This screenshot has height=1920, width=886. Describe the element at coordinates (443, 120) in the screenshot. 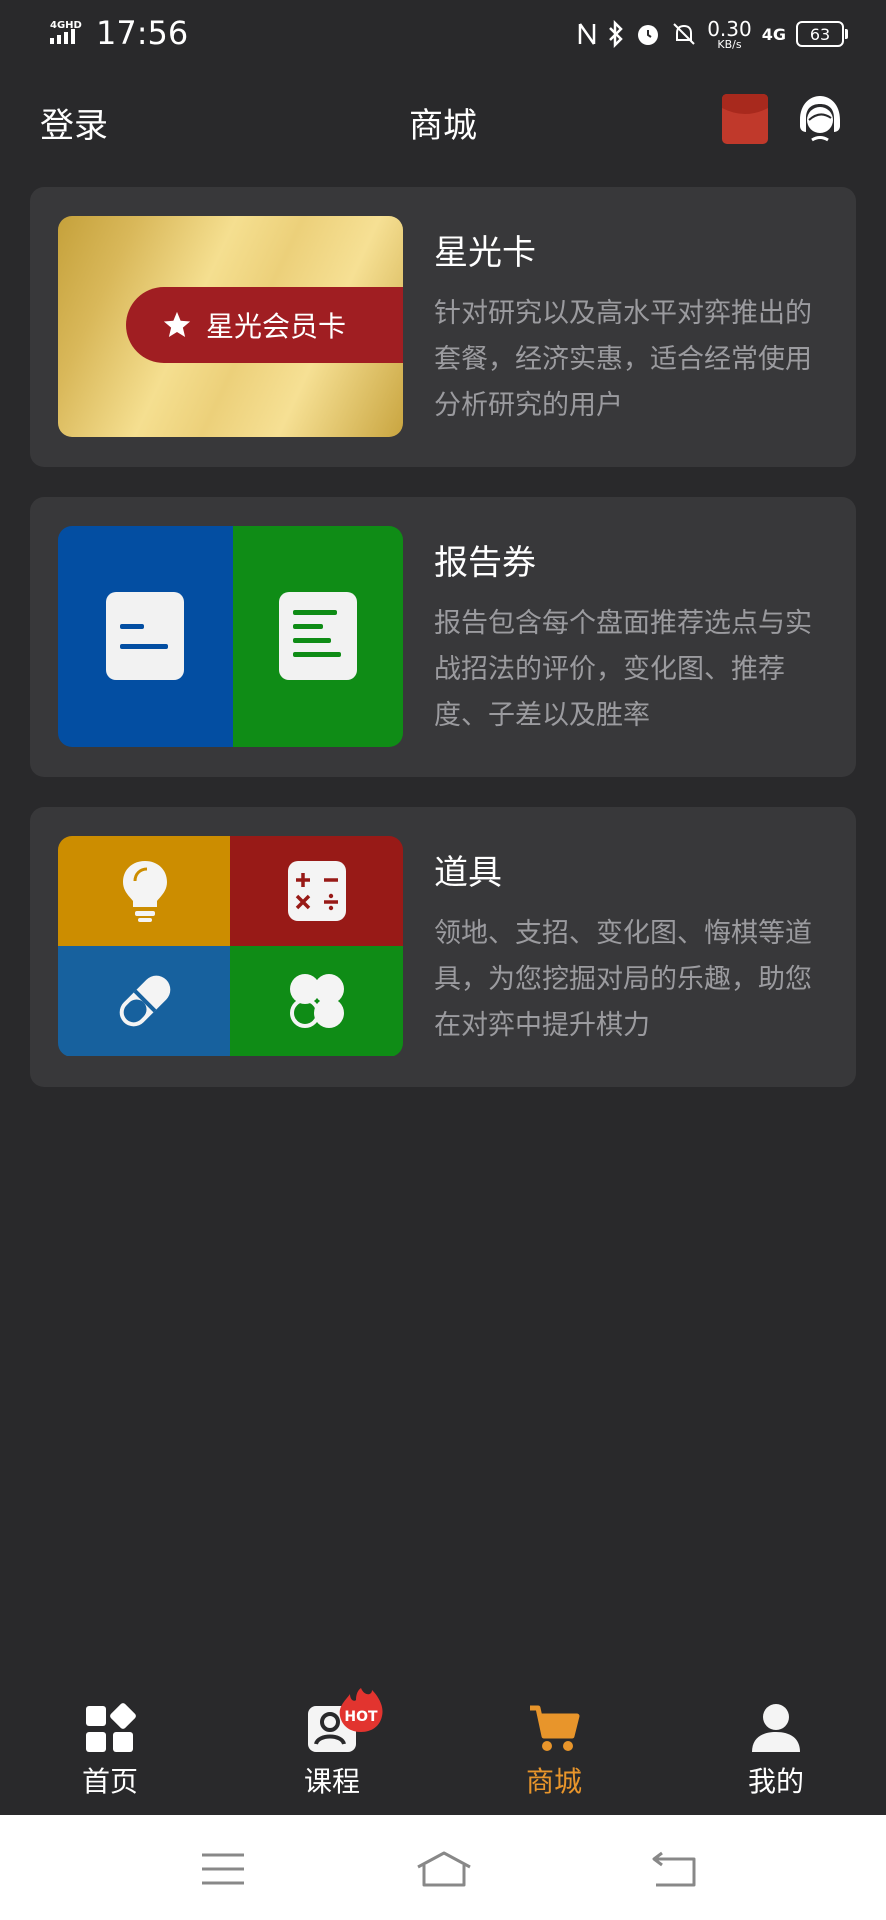

I see `app-header: 登录 商城` at that location.